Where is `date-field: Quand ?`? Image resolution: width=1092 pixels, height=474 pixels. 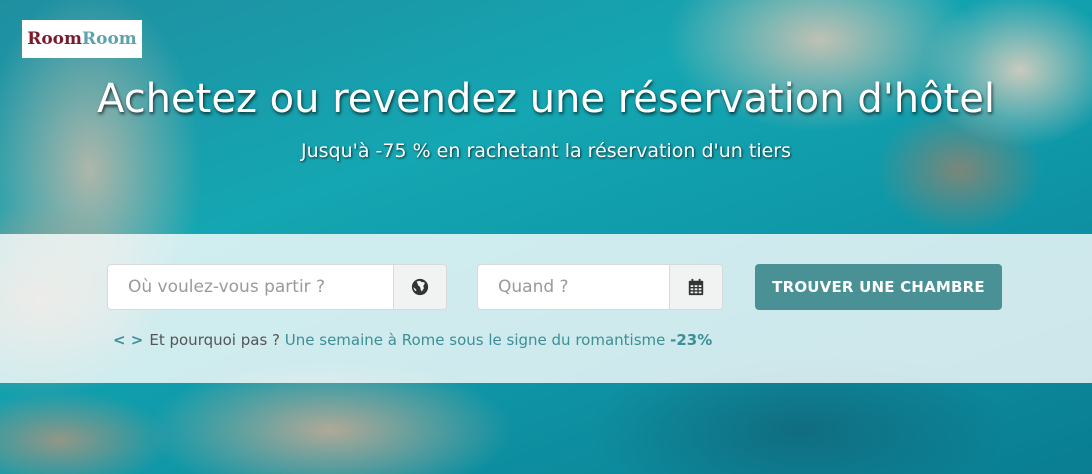
date-field: Quand ? is located at coordinates (600, 287).